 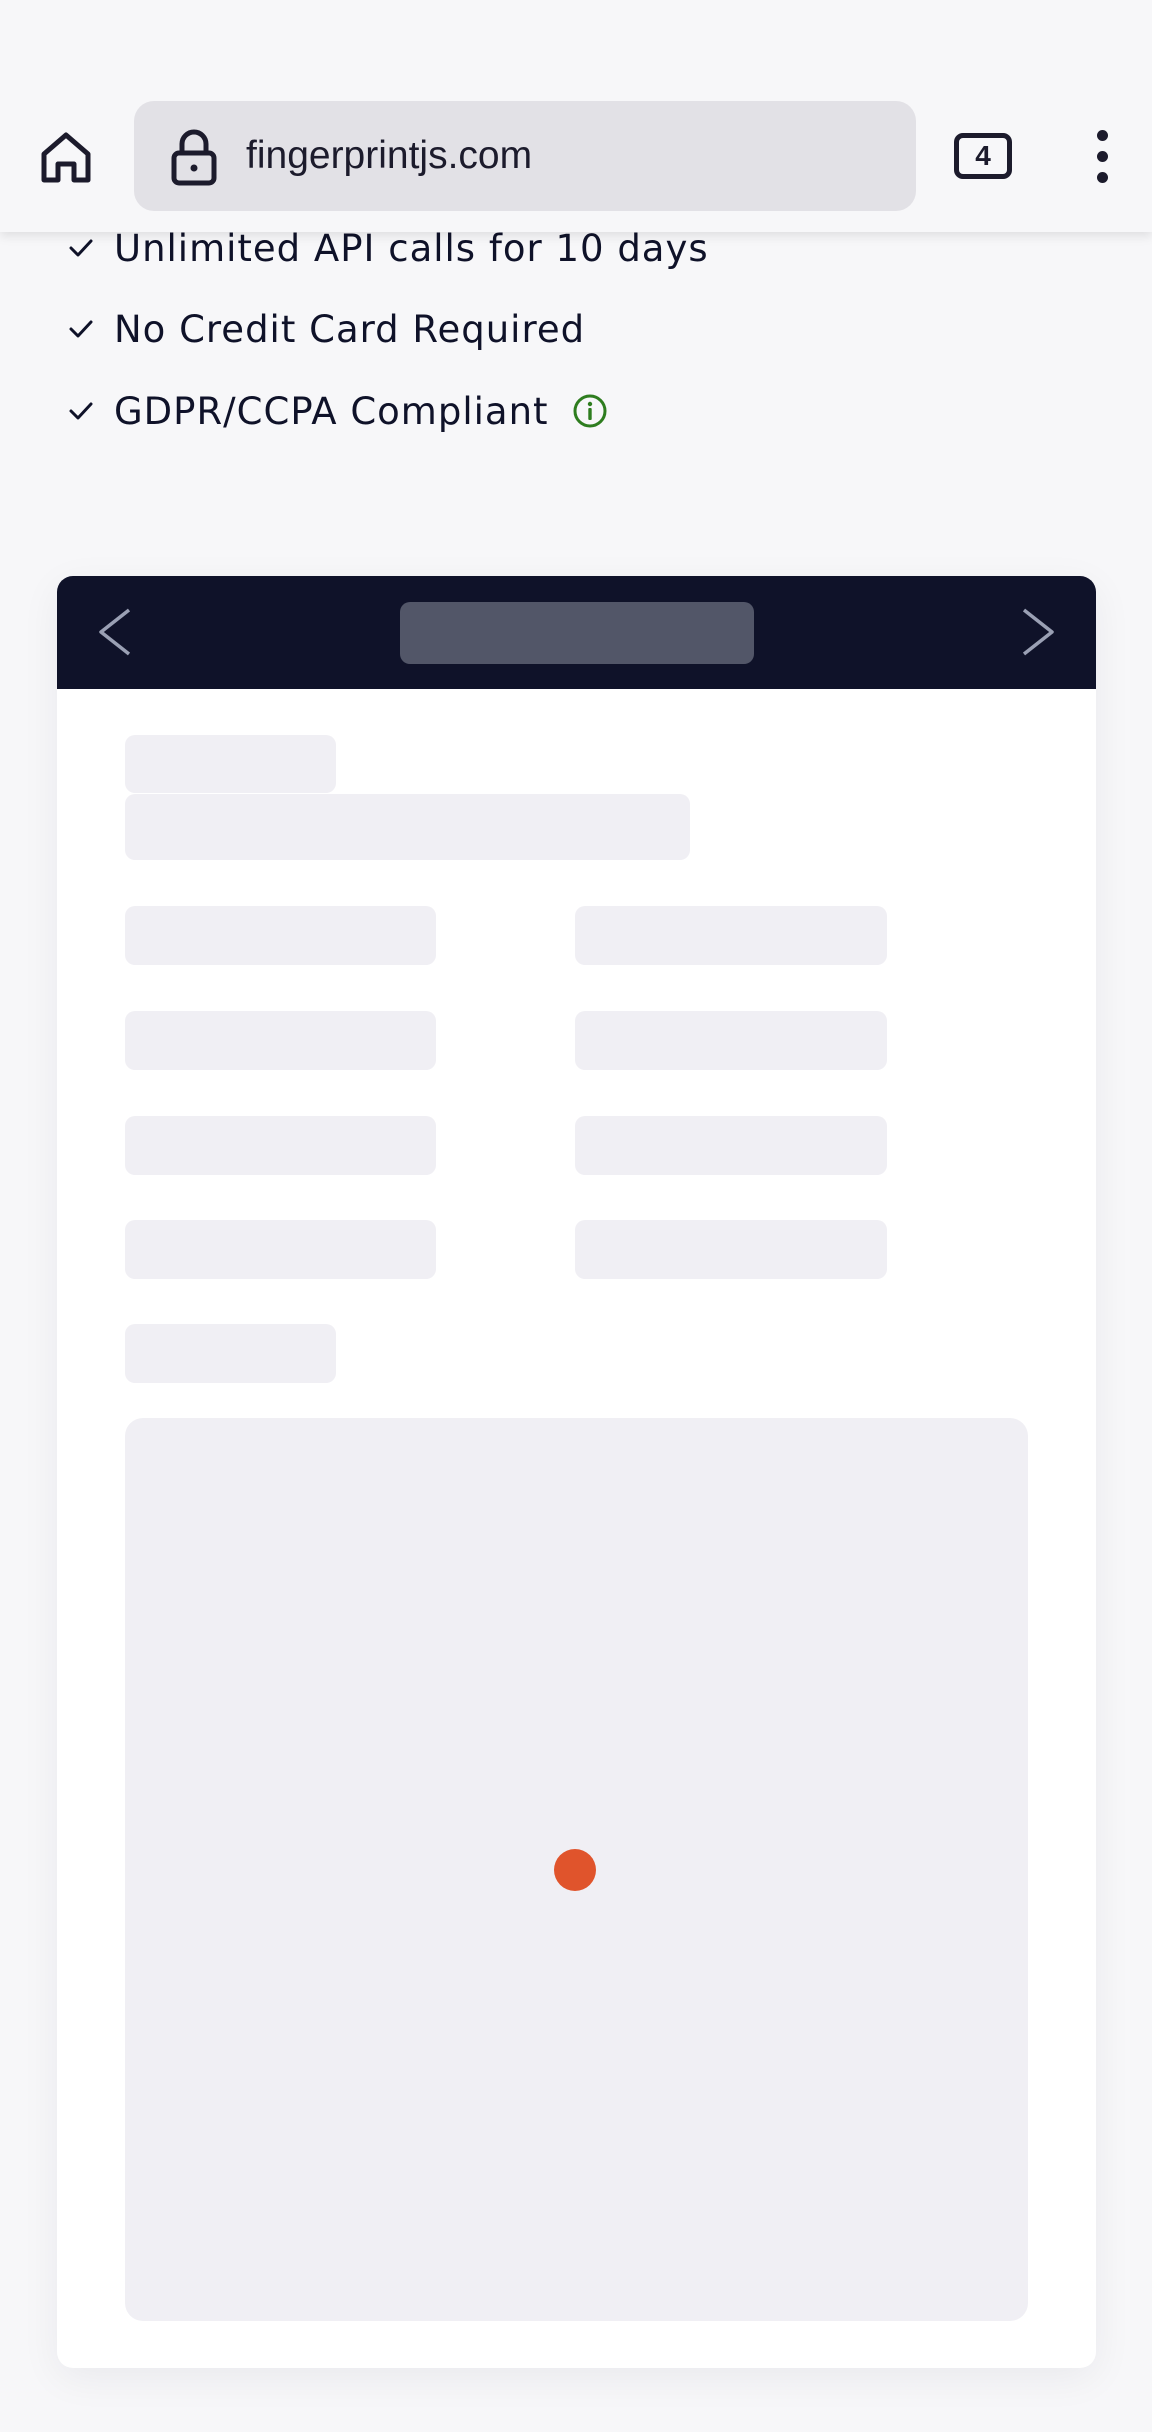 What do you see at coordinates (194, 157) in the screenshot?
I see `lock-icon` at bounding box center [194, 157].